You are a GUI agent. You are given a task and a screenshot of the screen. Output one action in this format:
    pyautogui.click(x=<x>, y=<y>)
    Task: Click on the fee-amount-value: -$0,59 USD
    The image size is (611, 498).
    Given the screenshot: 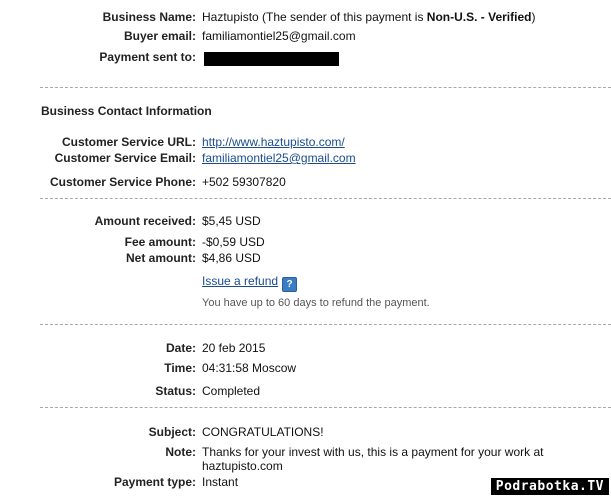 What is the action you would take?
    pyautogui.click(x=233, y=242)
    